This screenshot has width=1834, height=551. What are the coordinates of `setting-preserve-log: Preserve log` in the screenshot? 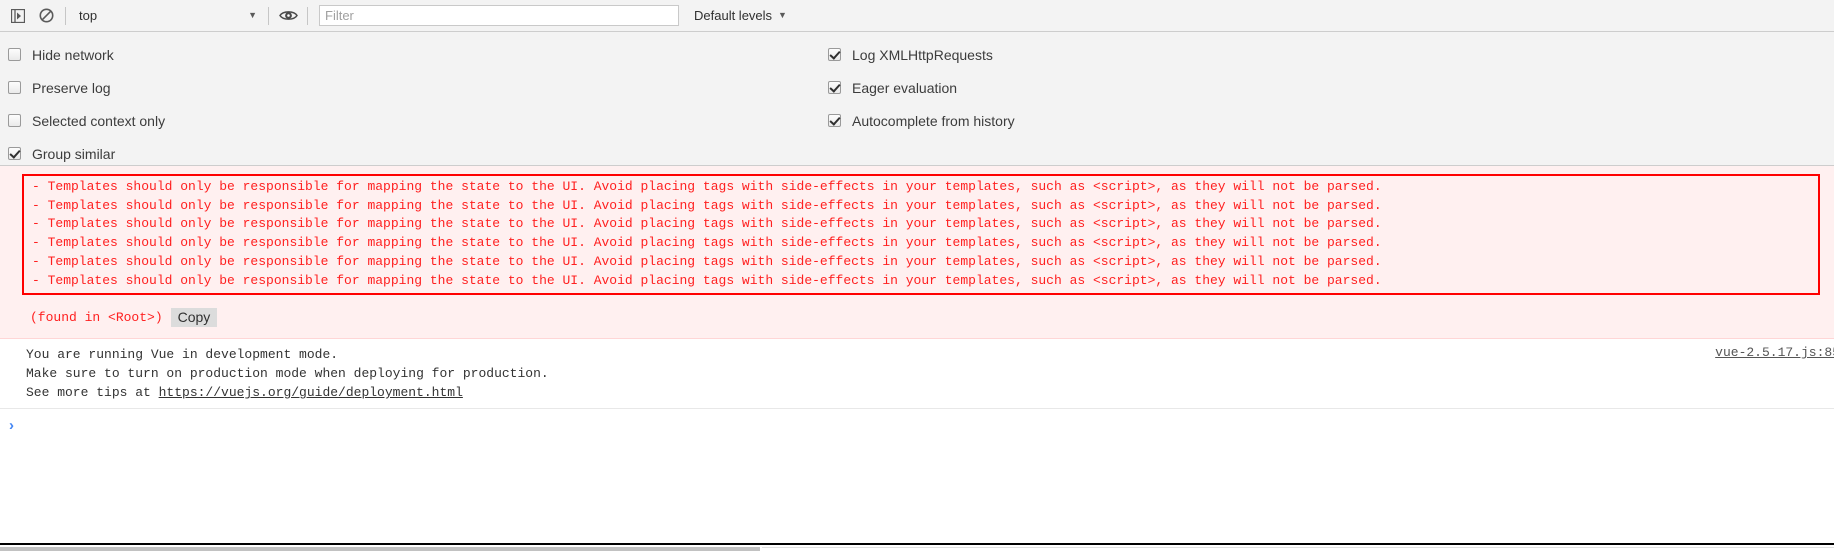 It's located at (86, 87).